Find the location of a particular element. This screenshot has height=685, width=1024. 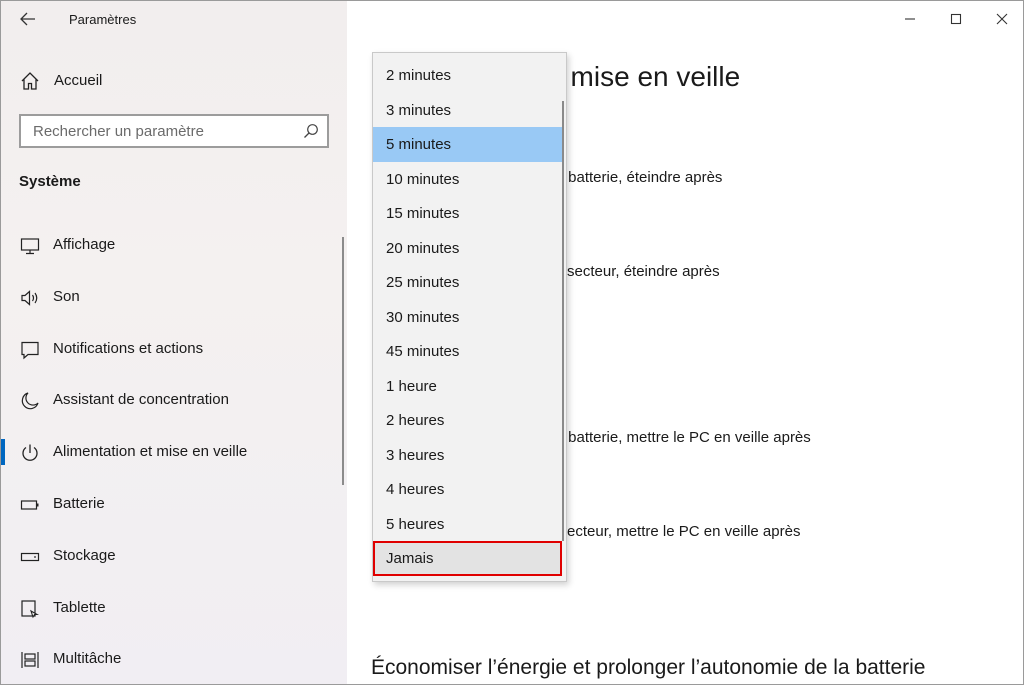

home-icon is located at coordinates (30, 81).